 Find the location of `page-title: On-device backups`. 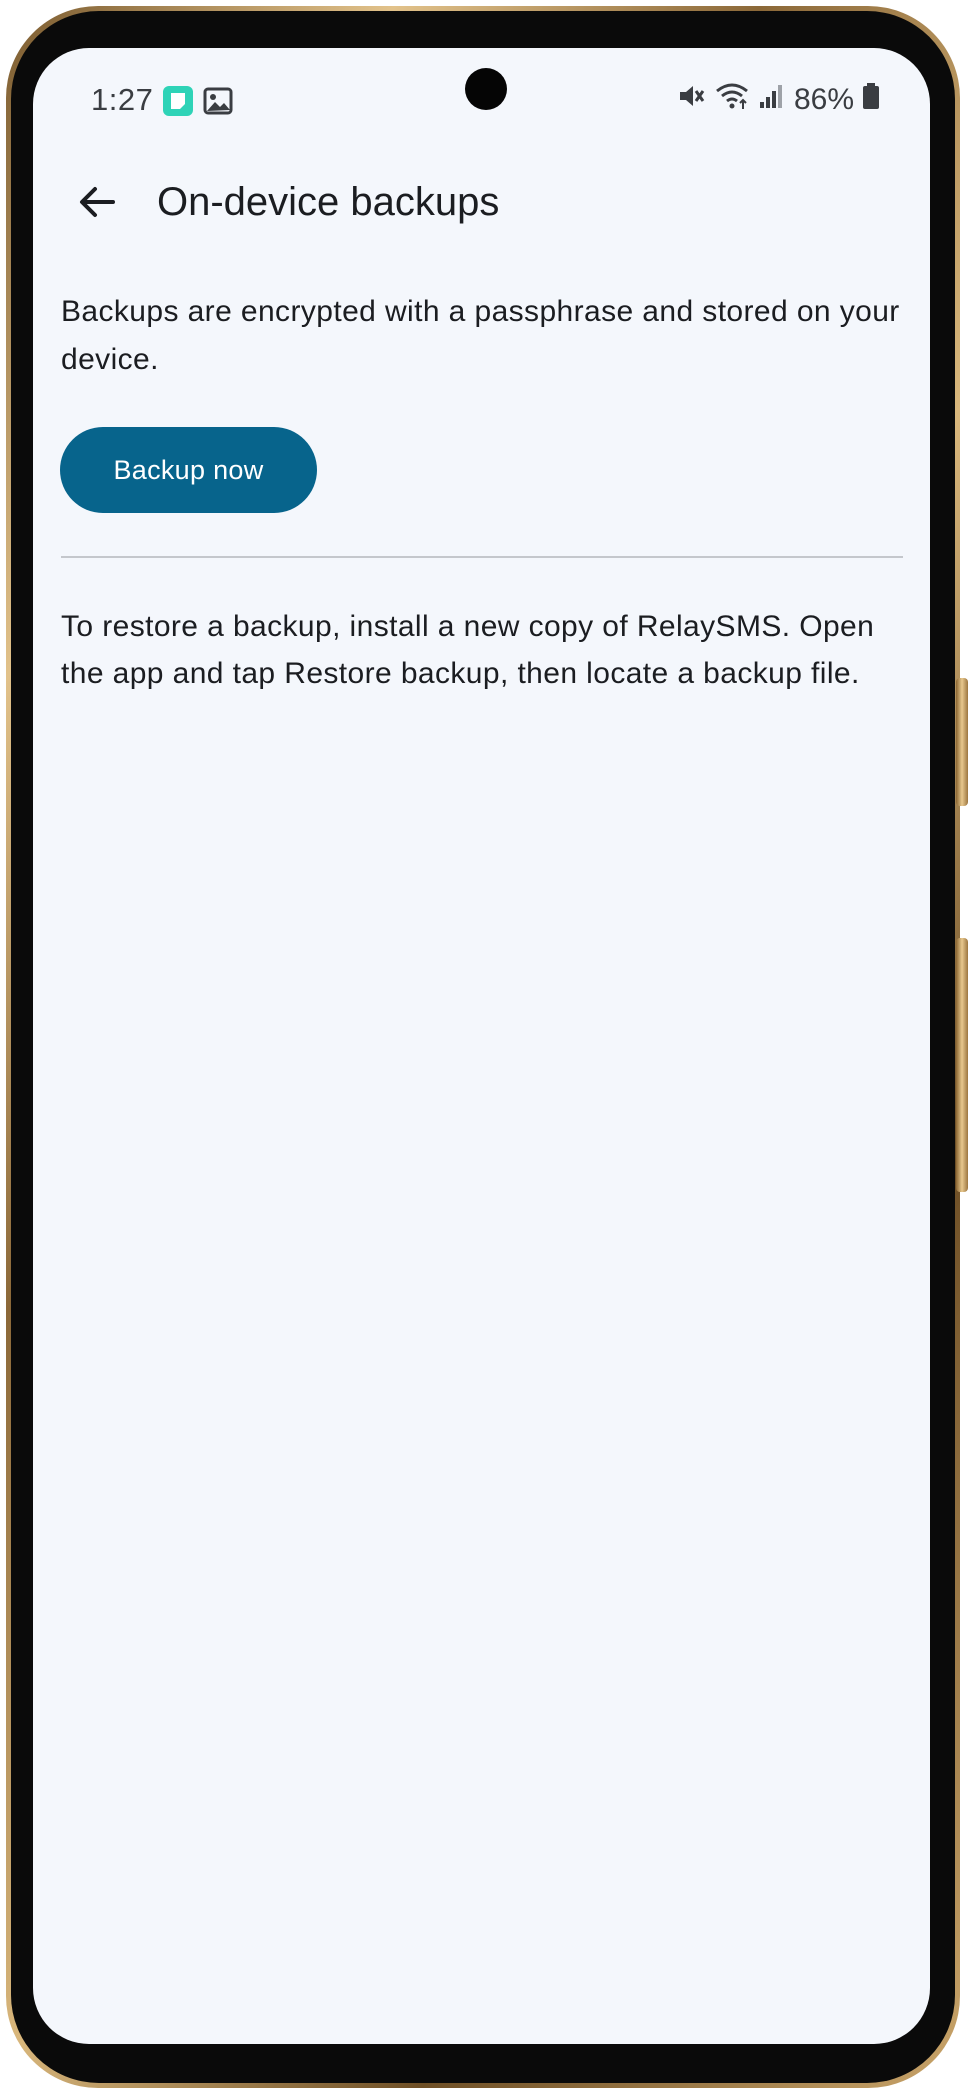

page-title: On-device backups is located at coordinates (328, 202).